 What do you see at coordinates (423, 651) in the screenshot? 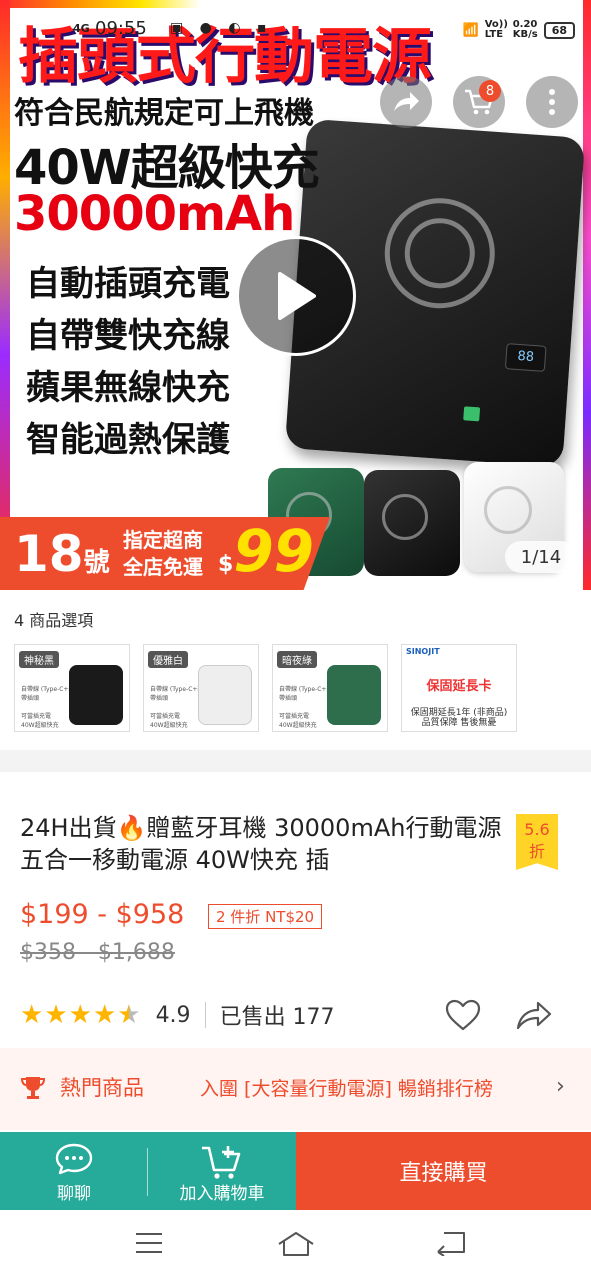
I see `warranty-logo: SINOJIT` at bounding box center [423, 651].